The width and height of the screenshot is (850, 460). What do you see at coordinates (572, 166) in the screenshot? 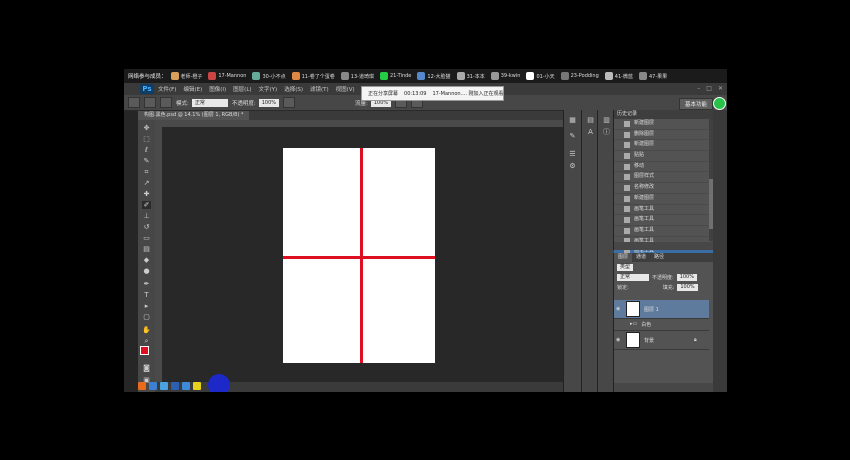
I see `dock-icon-4: ⚙` at bounding box center [572, 166].